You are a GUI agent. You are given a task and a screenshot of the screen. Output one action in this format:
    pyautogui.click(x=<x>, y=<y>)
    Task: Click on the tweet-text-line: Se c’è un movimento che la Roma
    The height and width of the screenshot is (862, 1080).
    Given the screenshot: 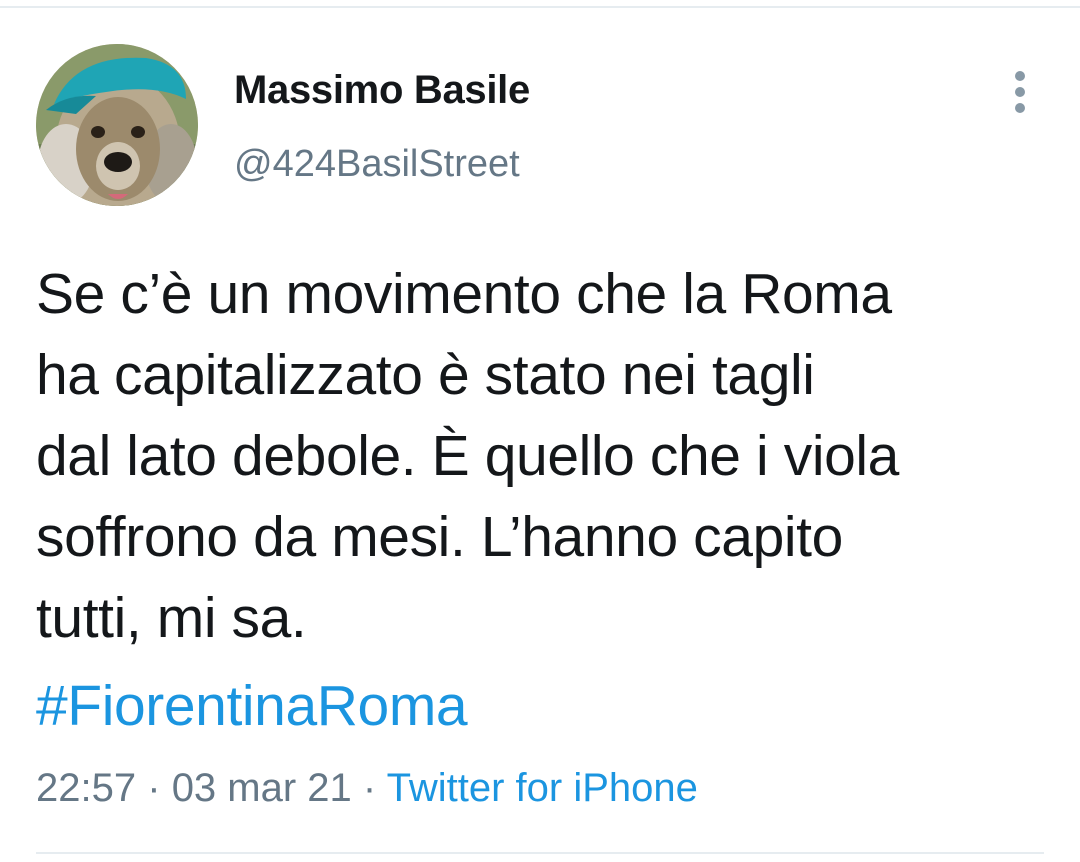 What is the action you would take?
    pyautogui.click(x=464, y=294)
    